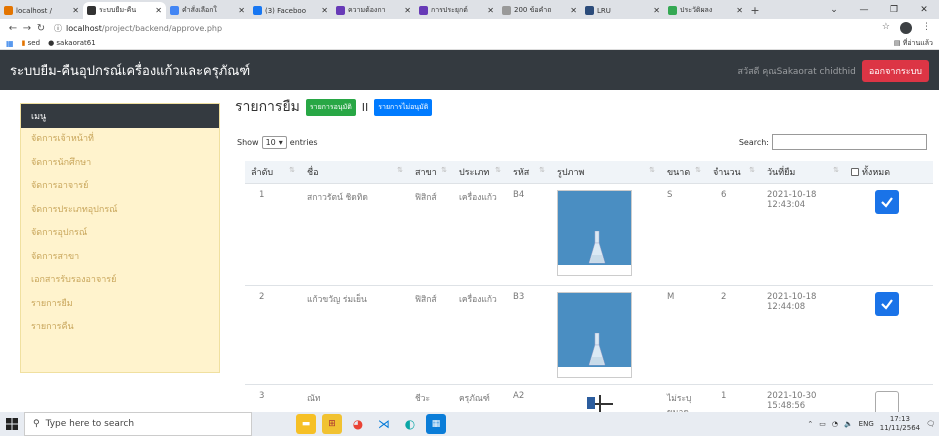 The image size is (939, 436). I want to click on col-code: รหัส ⇅, so click(529, 172).